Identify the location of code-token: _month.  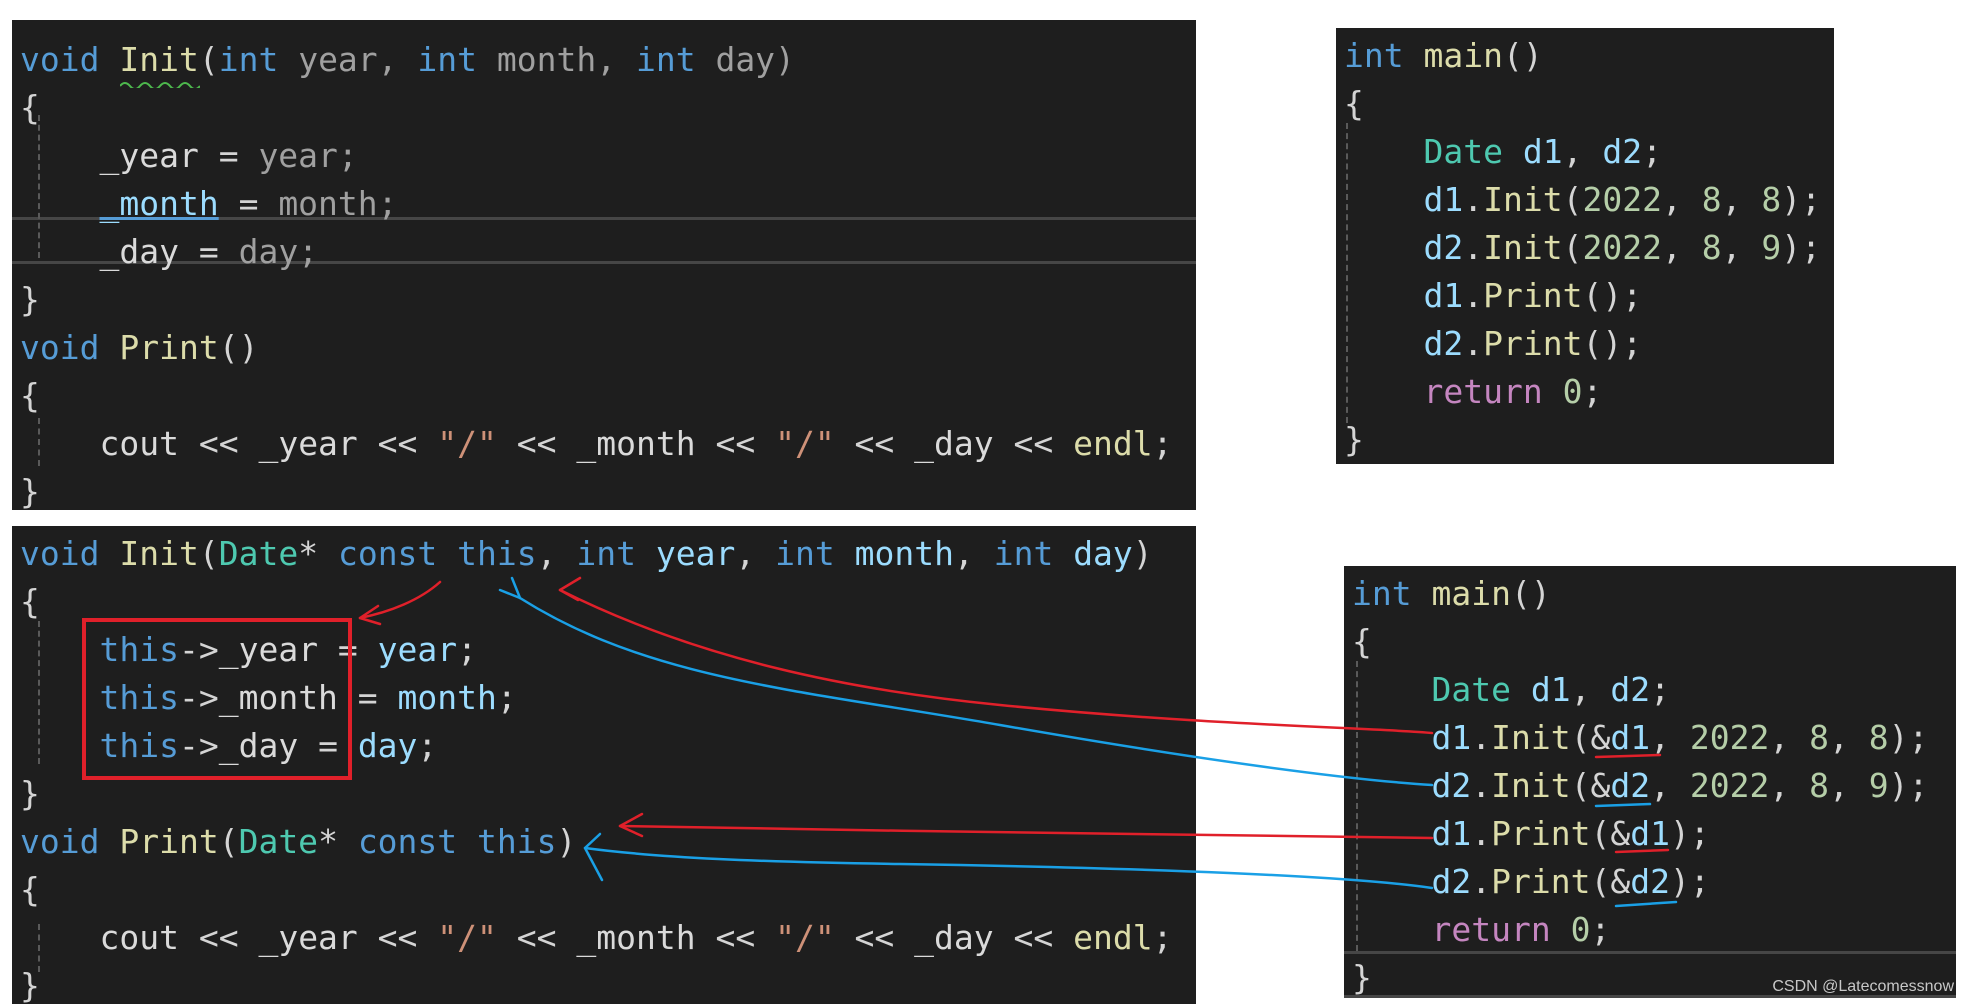
(159, 203).